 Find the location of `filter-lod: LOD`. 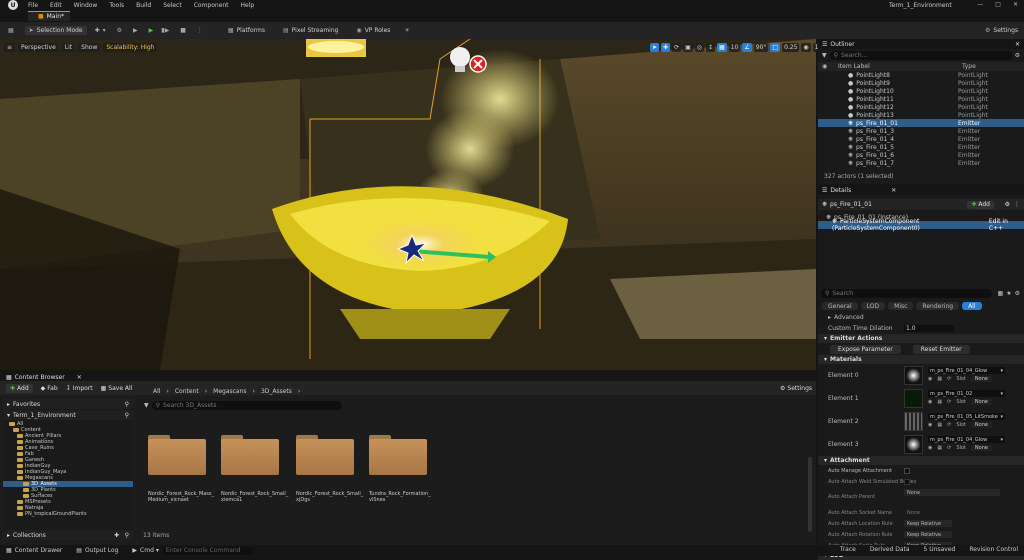

filter-lod: LOD is located at coordinates (873, 306).